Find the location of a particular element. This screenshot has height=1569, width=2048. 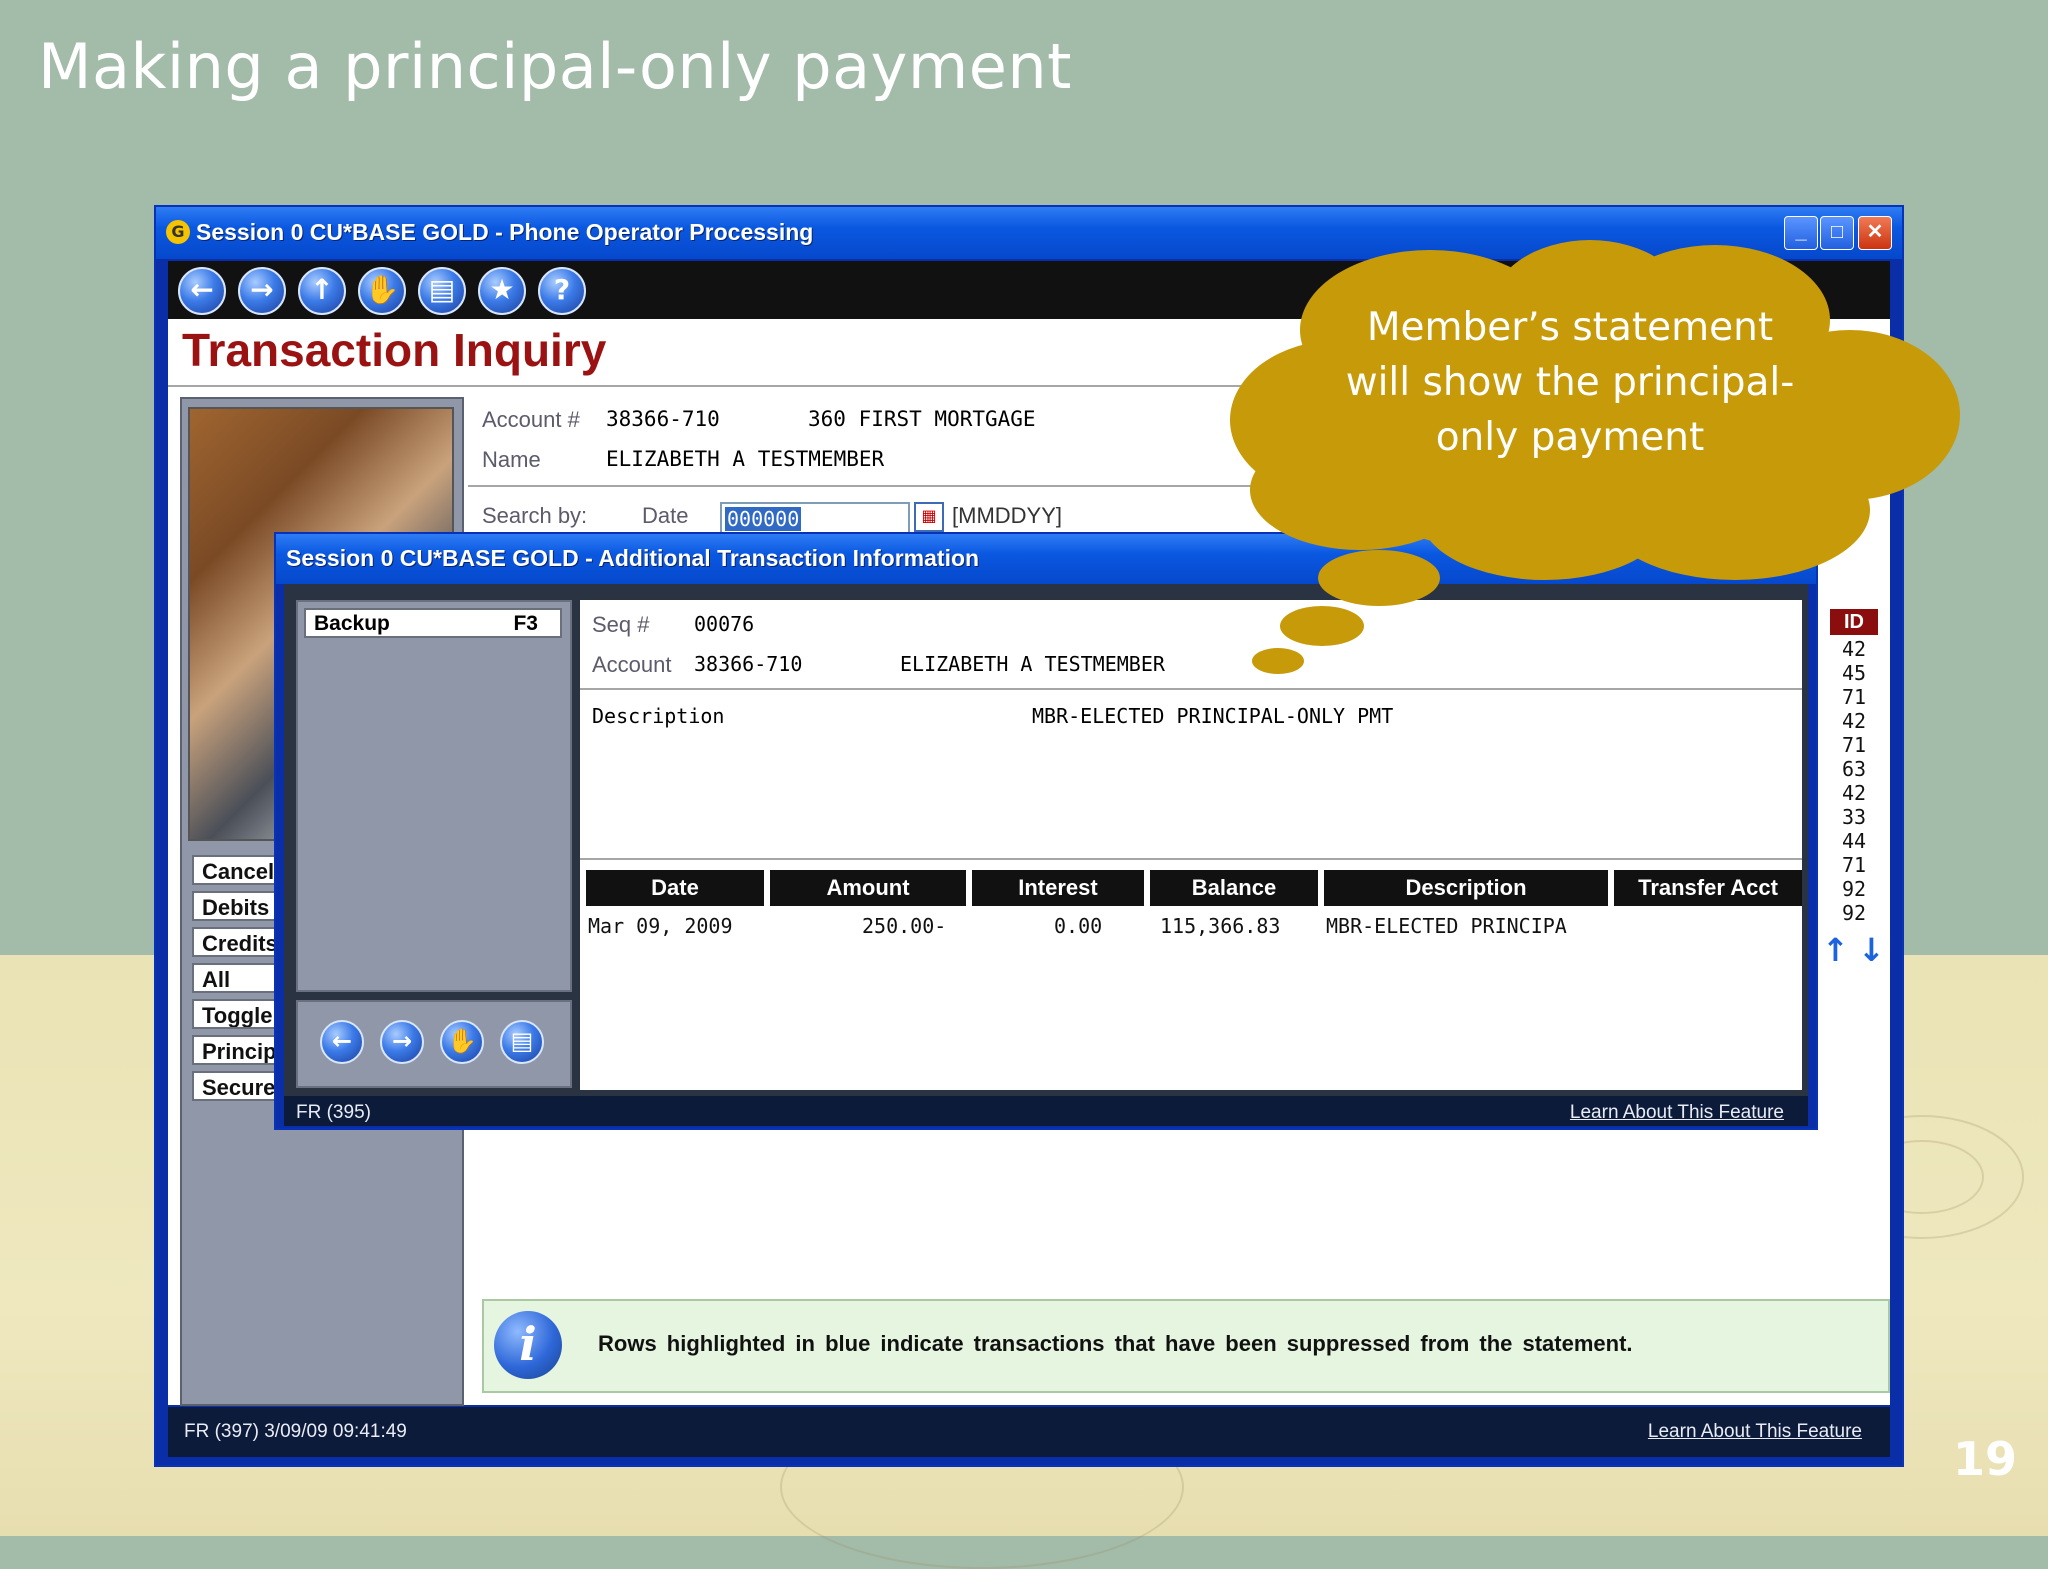

account-name: ELIZABETH A TESTMEMBER is located at coordinates (1032, 664).